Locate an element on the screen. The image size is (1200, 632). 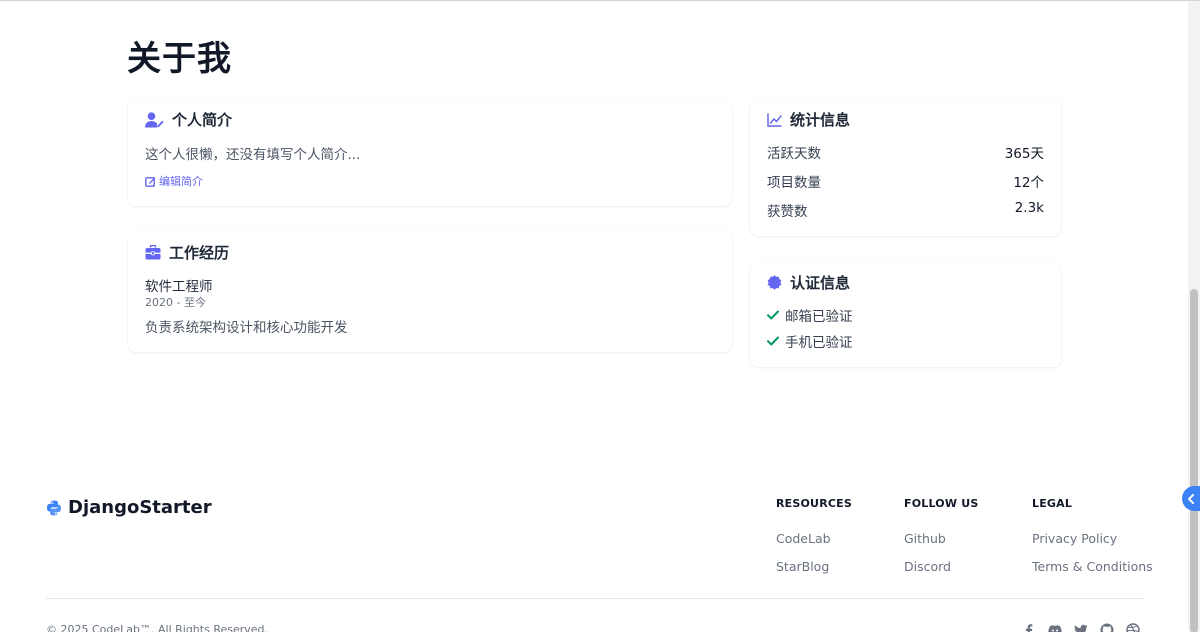
page-scrollbar is located at coordinates (1194, 316).